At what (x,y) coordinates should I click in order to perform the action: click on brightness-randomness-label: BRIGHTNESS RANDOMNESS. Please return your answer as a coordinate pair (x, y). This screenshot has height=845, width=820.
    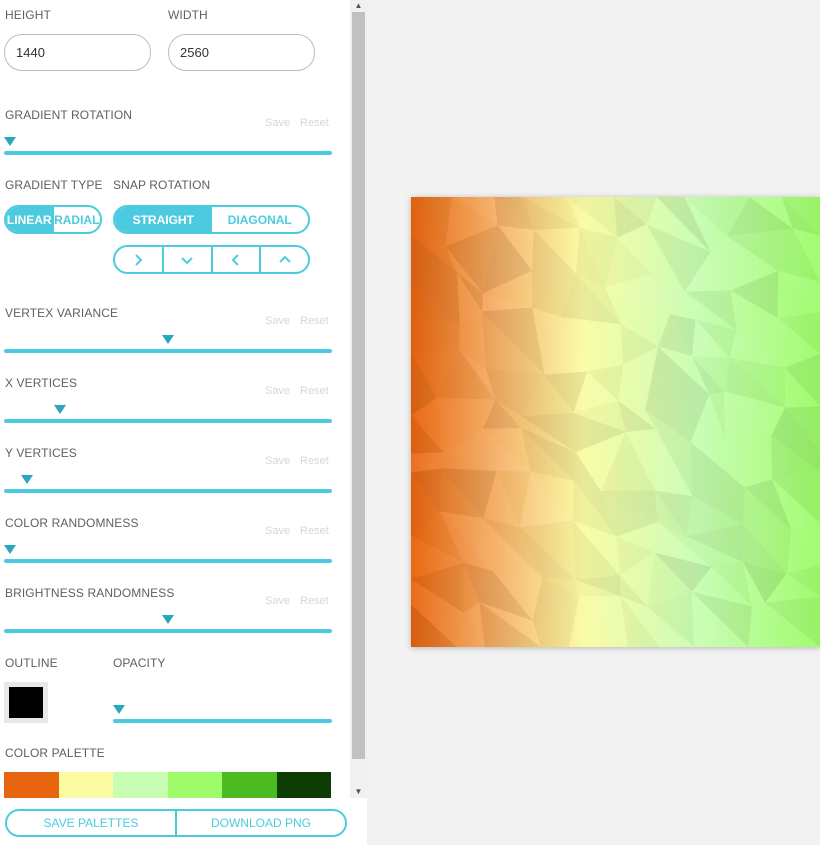
    Looking at the image, I should click on (90, 593).